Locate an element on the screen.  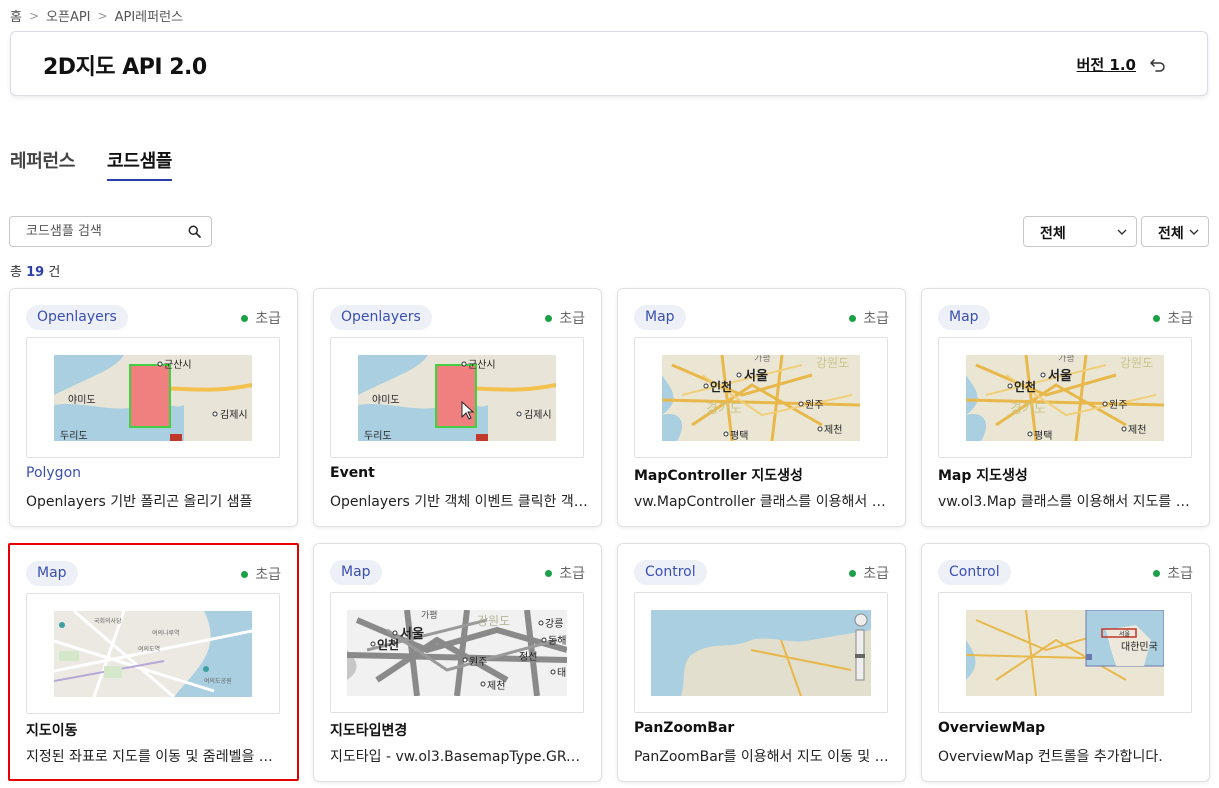
map-label: 여의도공원 is located at coordinates (218, 681).